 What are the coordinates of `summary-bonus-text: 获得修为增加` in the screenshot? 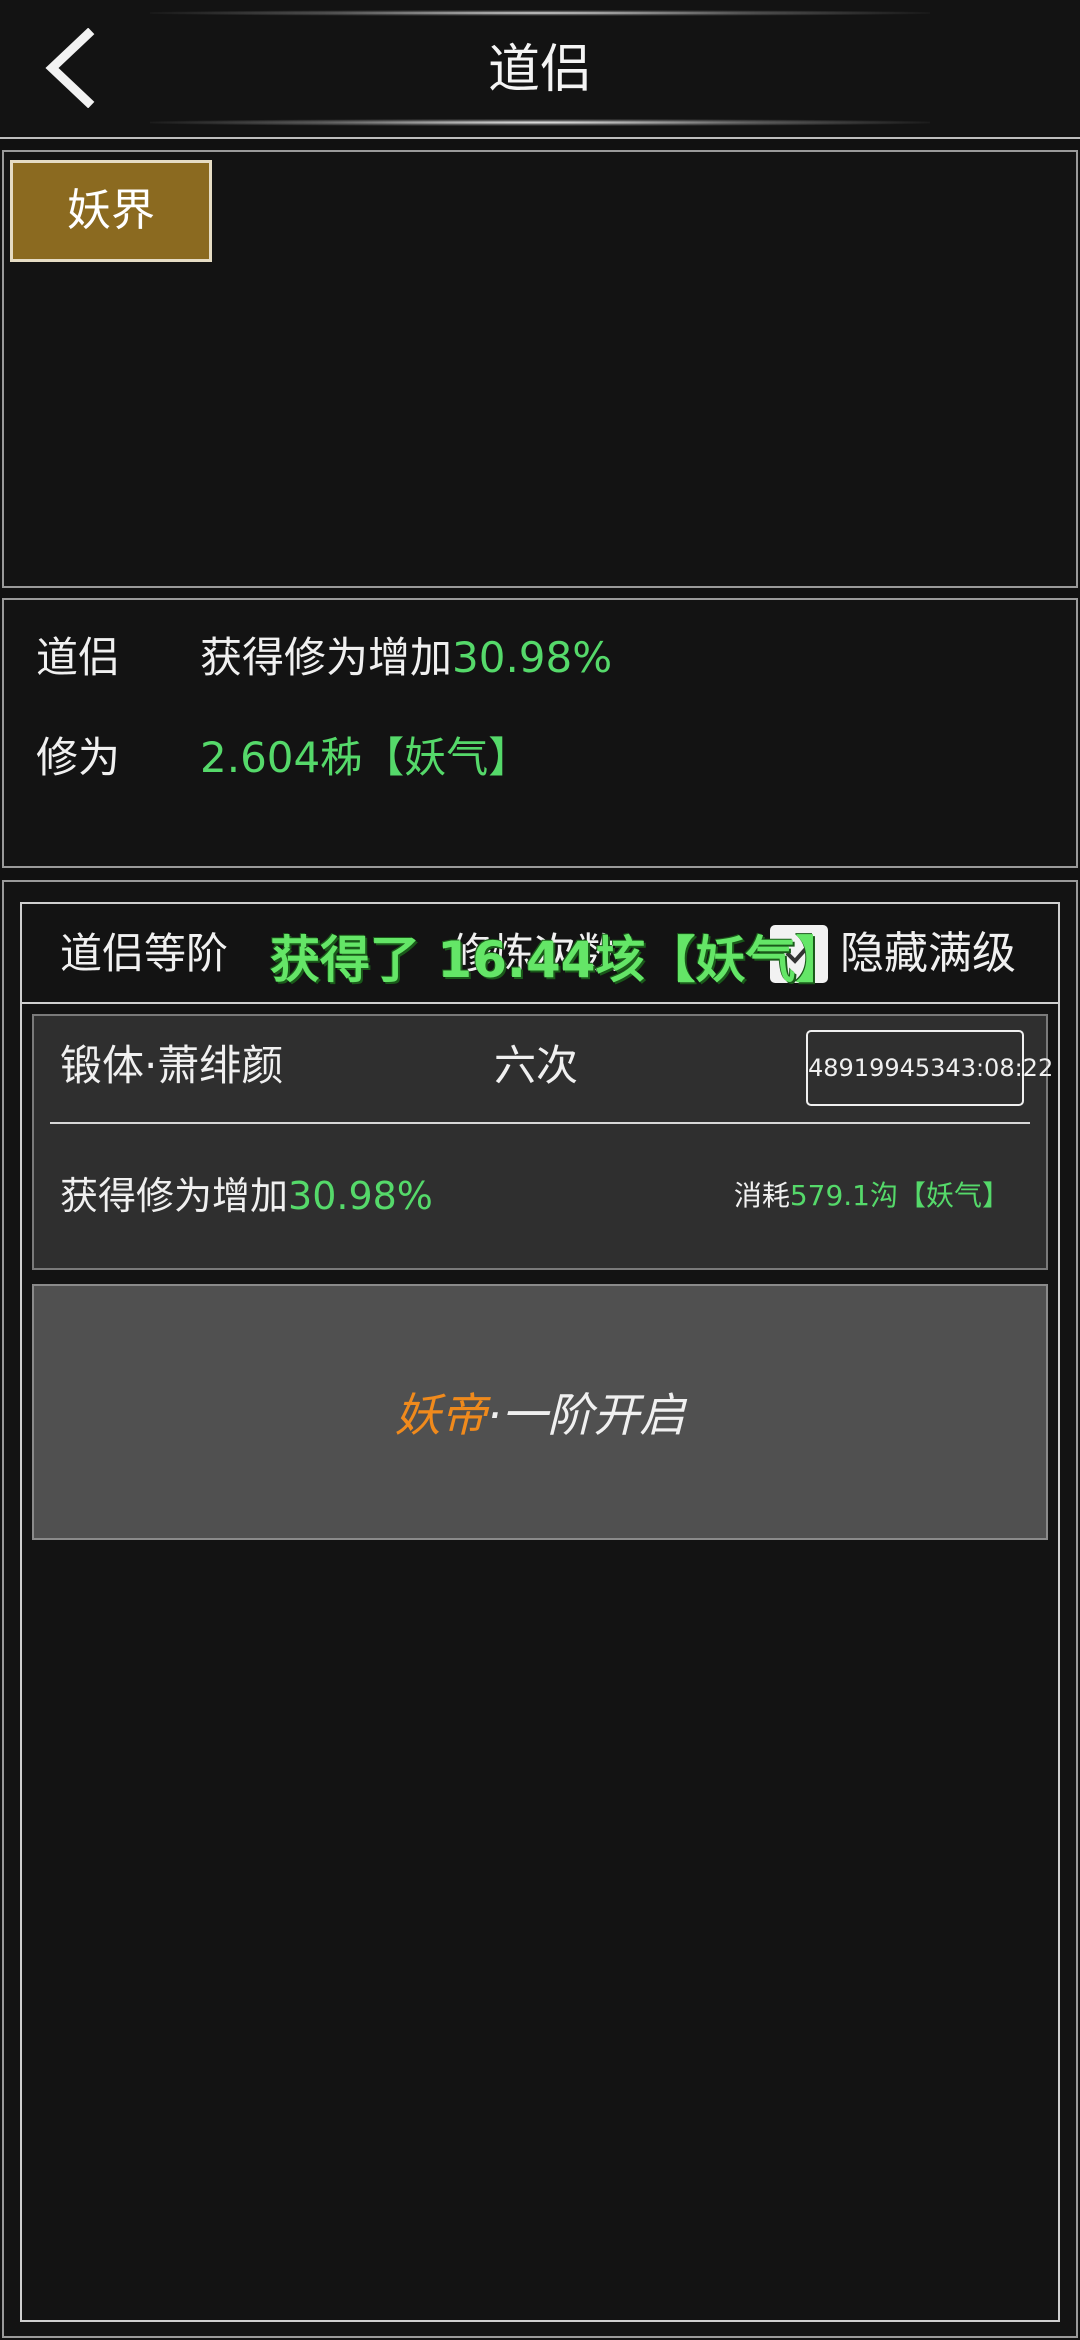 It's located at (326, 657).